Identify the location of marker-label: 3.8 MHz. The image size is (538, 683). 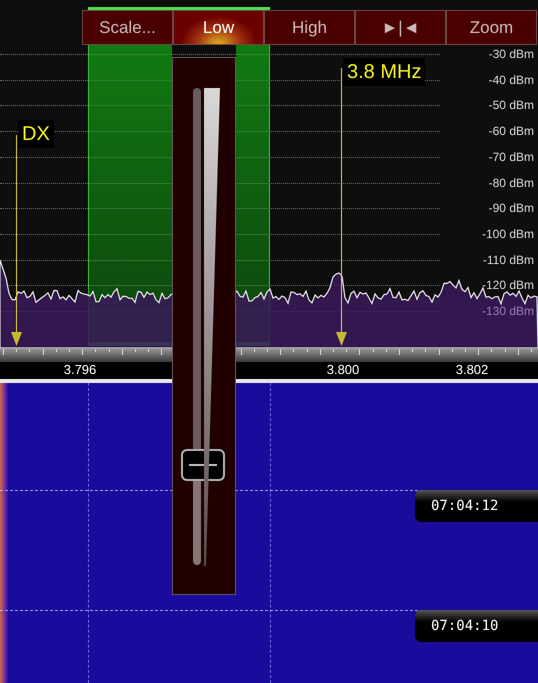
(384, 72).